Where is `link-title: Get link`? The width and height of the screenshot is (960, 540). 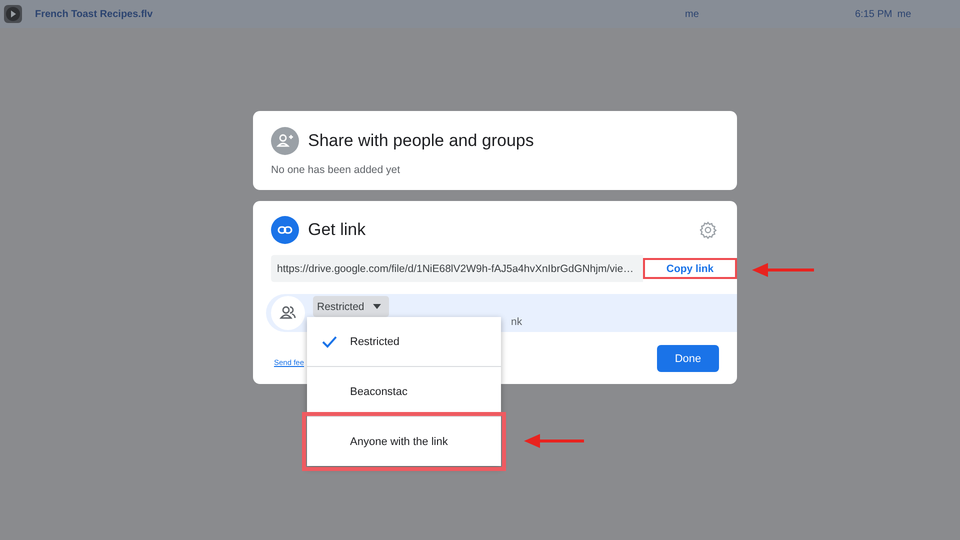
link-title: Get link is located at coordinates (337, 230).